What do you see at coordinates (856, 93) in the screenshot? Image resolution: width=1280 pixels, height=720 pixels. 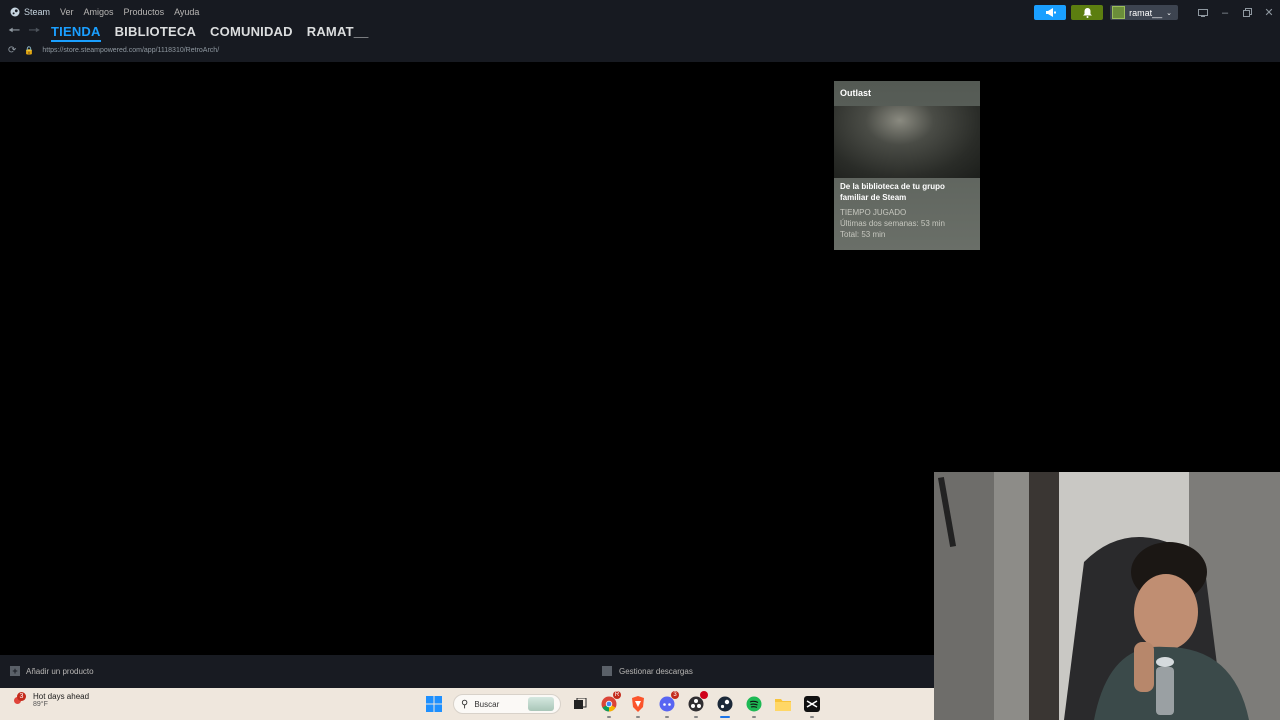 I see `game-title: Outlast` at bounding box center [856, 93].